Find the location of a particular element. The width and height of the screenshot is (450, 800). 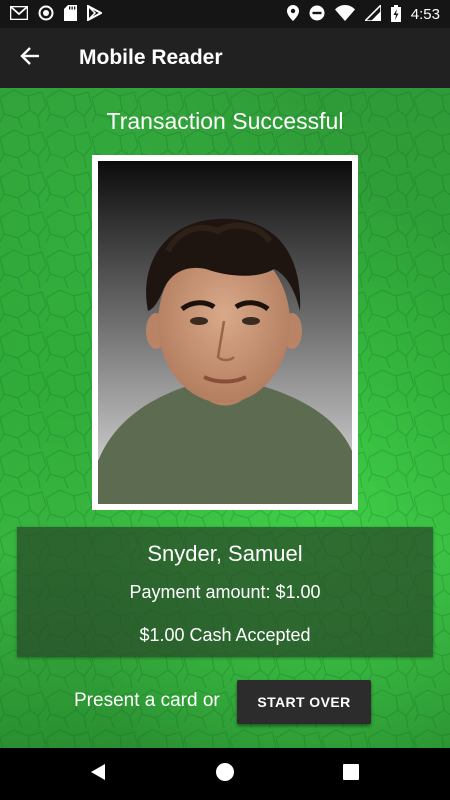

home-circle-icon is located at coordinates (225, 774).